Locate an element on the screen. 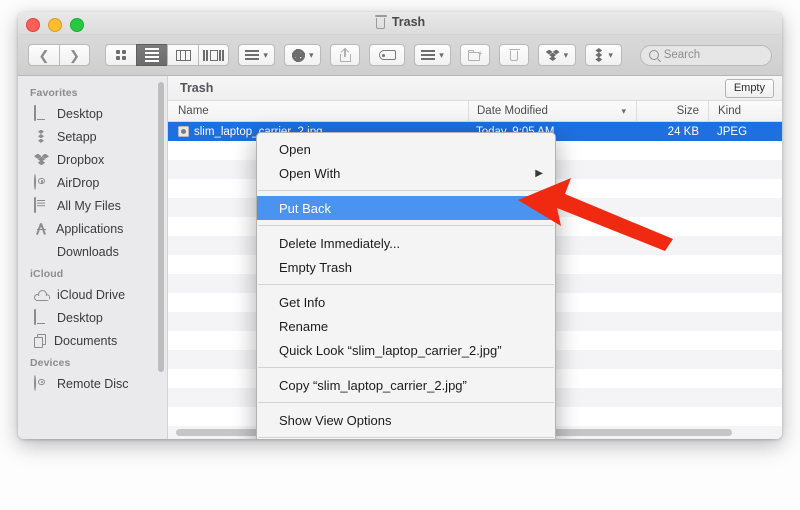  gallery-view-button is located at coordinates (213, 55).